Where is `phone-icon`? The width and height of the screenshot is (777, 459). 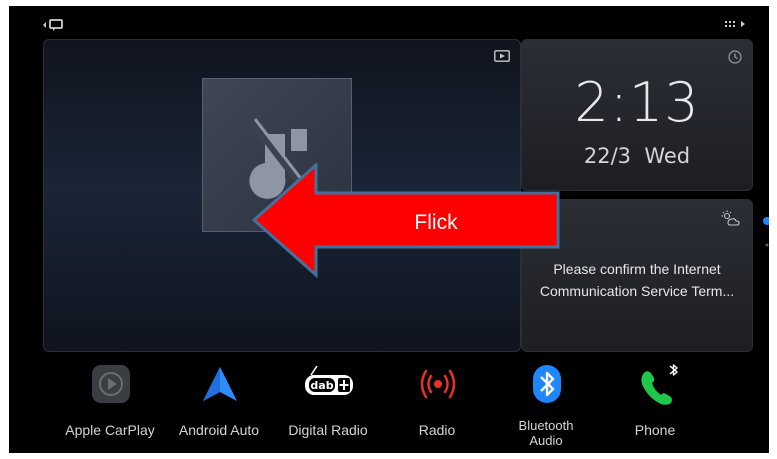 phone-icon is located at coordinates (660, 384).